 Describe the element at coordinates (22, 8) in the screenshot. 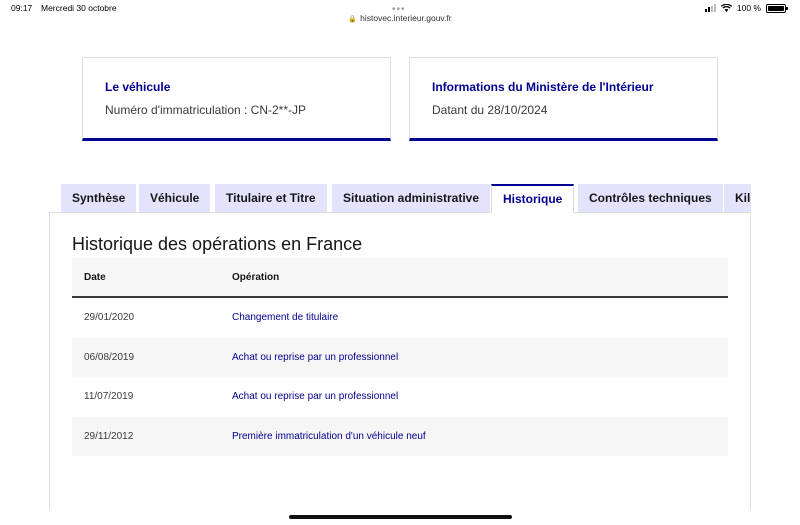

I see `status-time: 09:17` at that location.